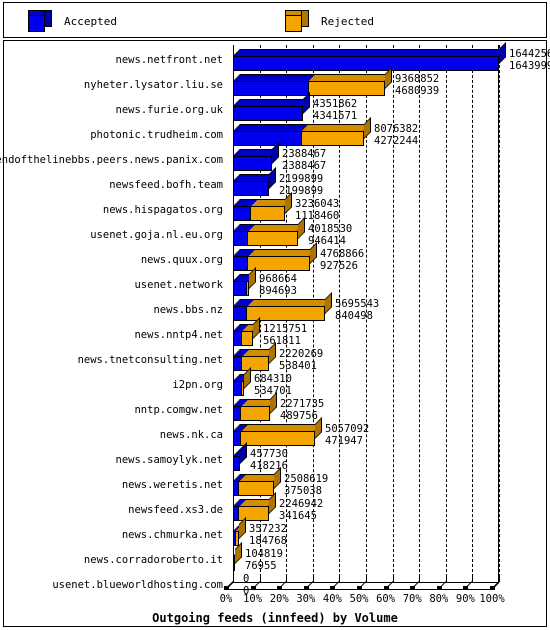 This screenshot has height=630, width=550. What do you see at coordinates (347, 21) in the screenshot?
I see `legend-label-rejected: Rejected` at bounding box center [347, 21].